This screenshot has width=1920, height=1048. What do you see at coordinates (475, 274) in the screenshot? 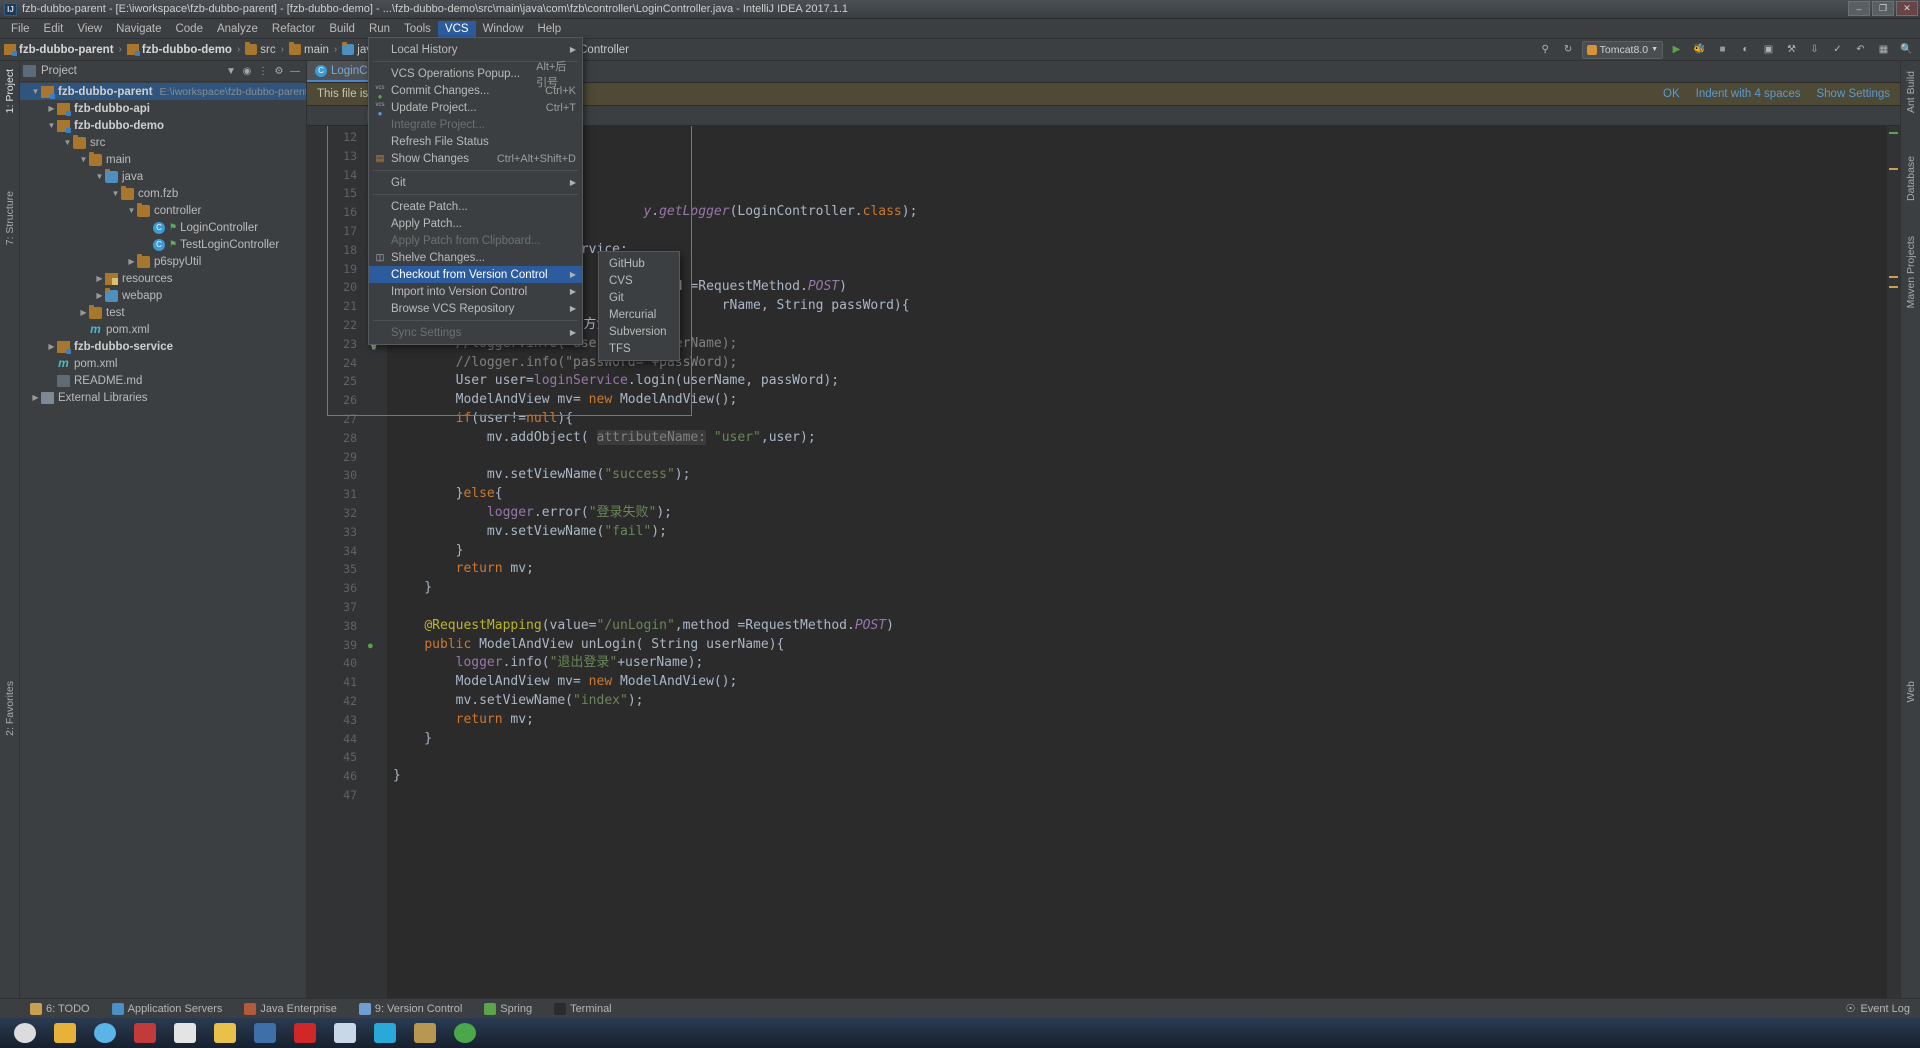
I see `menu-item-checkout-from-version-control: Checkout from Version Control ▶` at bounding box center [475, 274].